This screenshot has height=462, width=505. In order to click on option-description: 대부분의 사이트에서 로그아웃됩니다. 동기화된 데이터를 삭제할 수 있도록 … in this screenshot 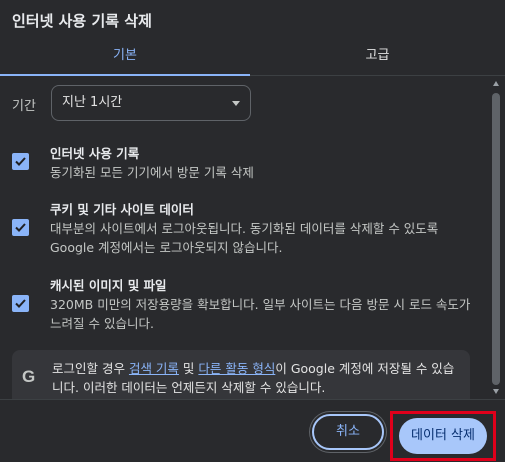, I will do `click(244, 238)`.